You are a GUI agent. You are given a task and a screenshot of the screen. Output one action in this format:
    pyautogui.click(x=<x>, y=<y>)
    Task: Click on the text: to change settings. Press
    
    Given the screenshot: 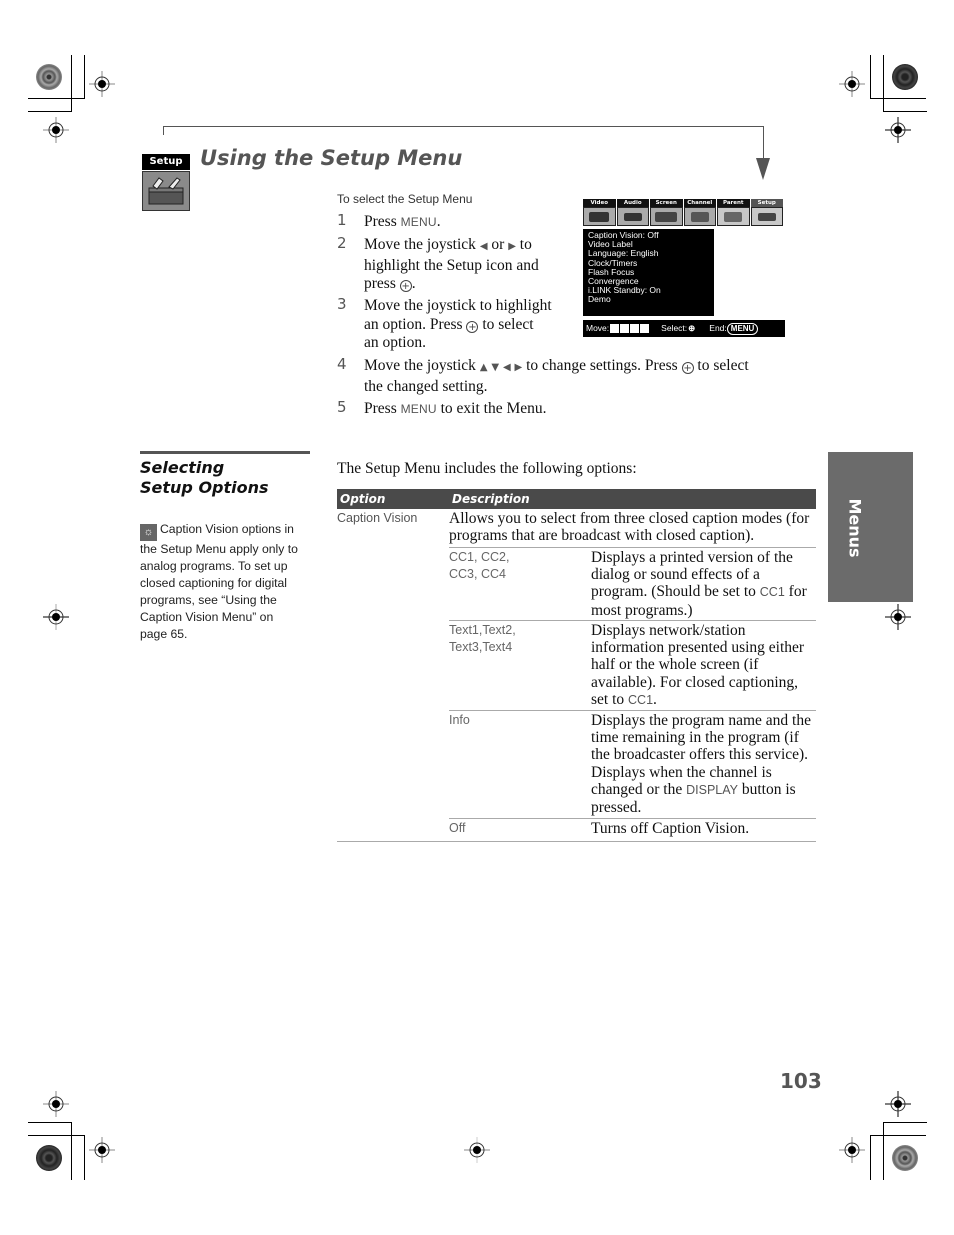 What is the action you would take?
    pyautogui.click(x=602, y=365)
    